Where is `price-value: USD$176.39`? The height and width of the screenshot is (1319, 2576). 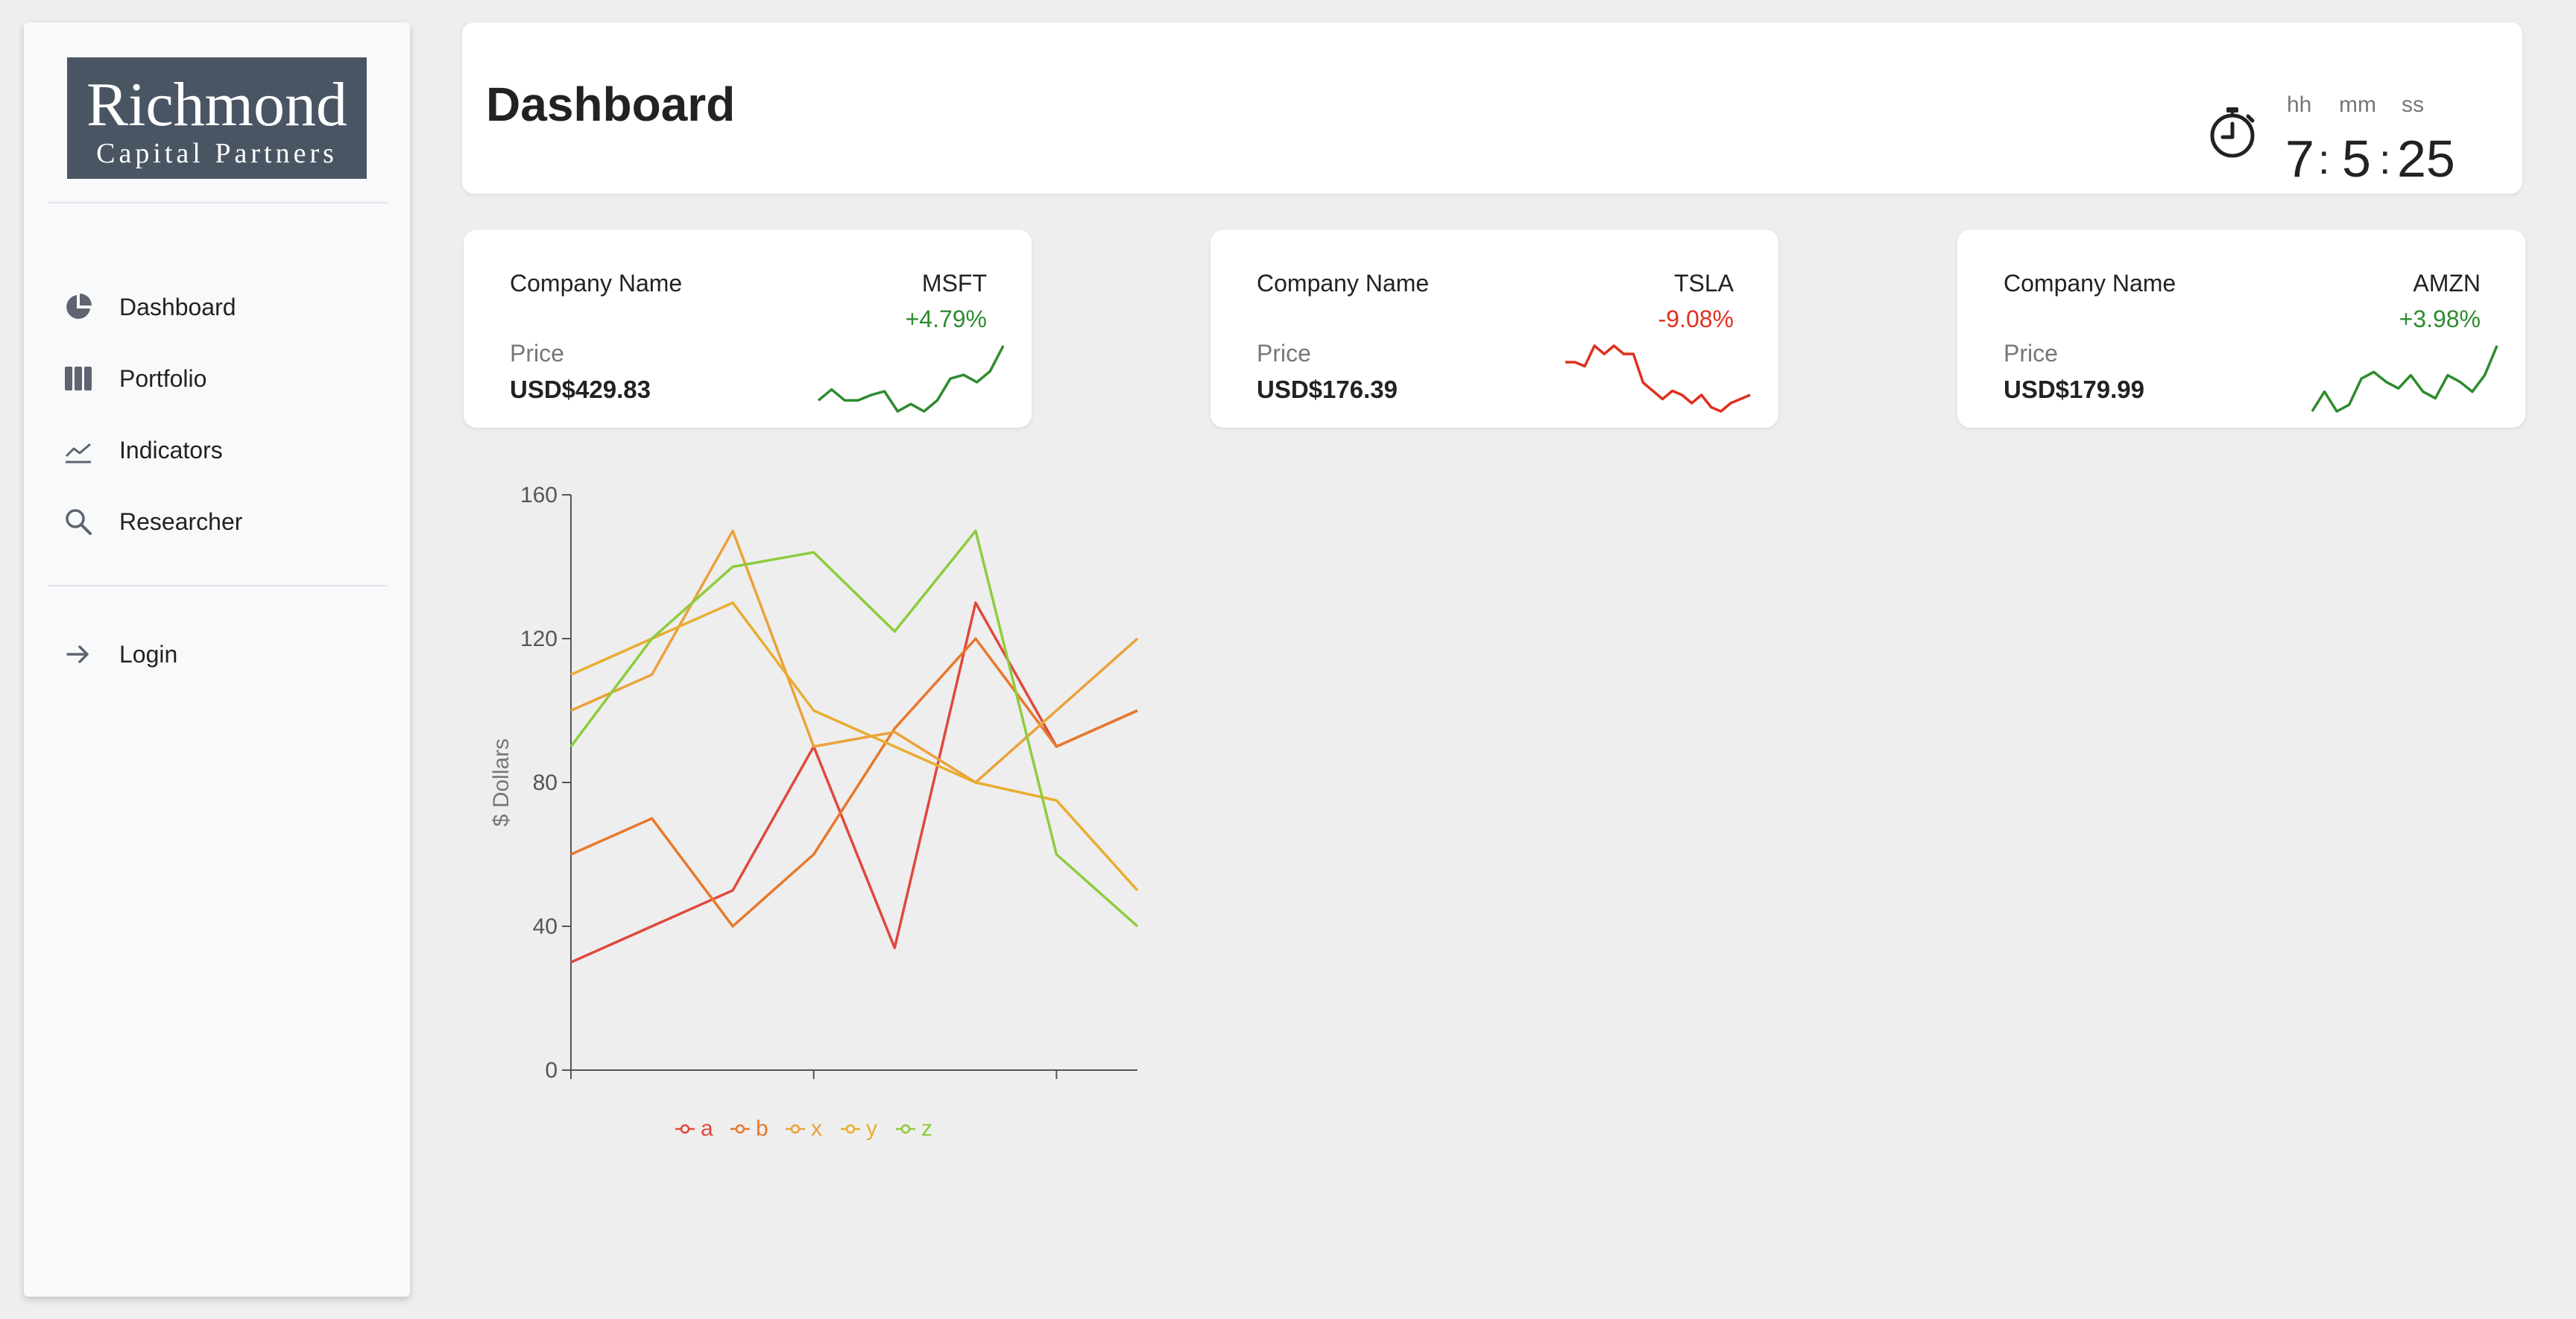 price-value: USD$176.39 is located at coordinates (1327, 390).